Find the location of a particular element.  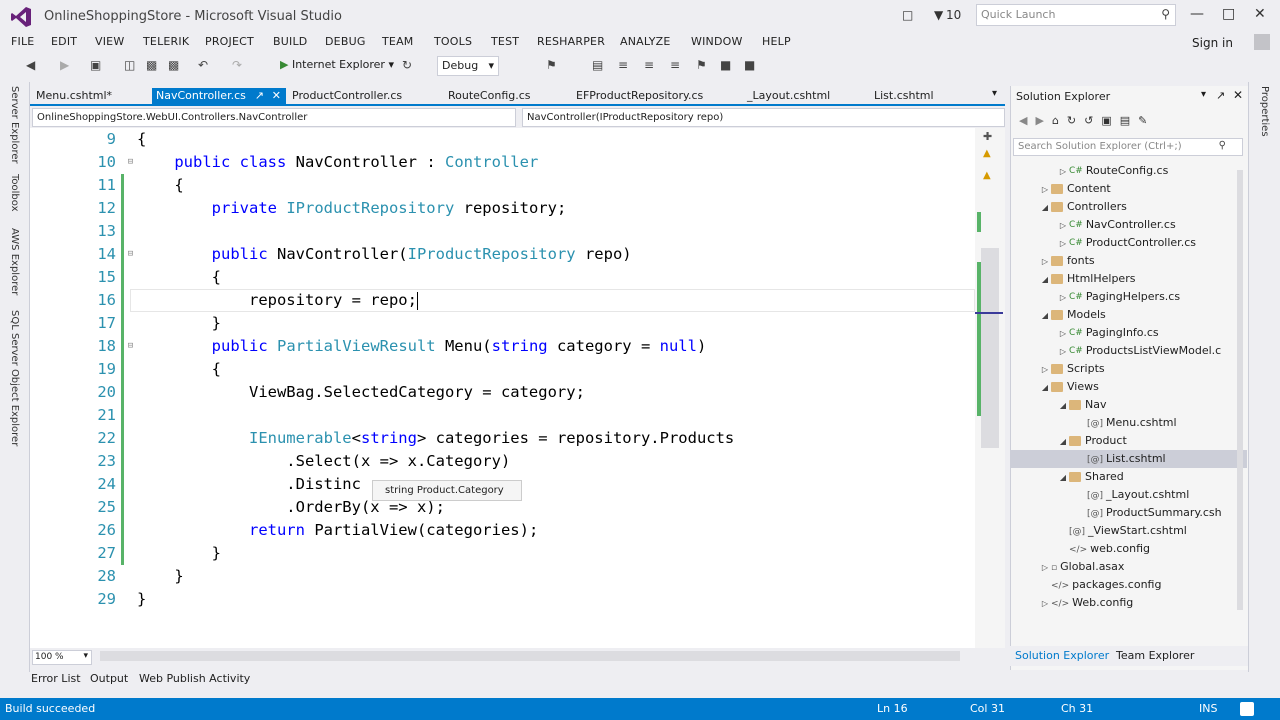

menu-telerik: TELERIK is located at coordinates (166, 41).